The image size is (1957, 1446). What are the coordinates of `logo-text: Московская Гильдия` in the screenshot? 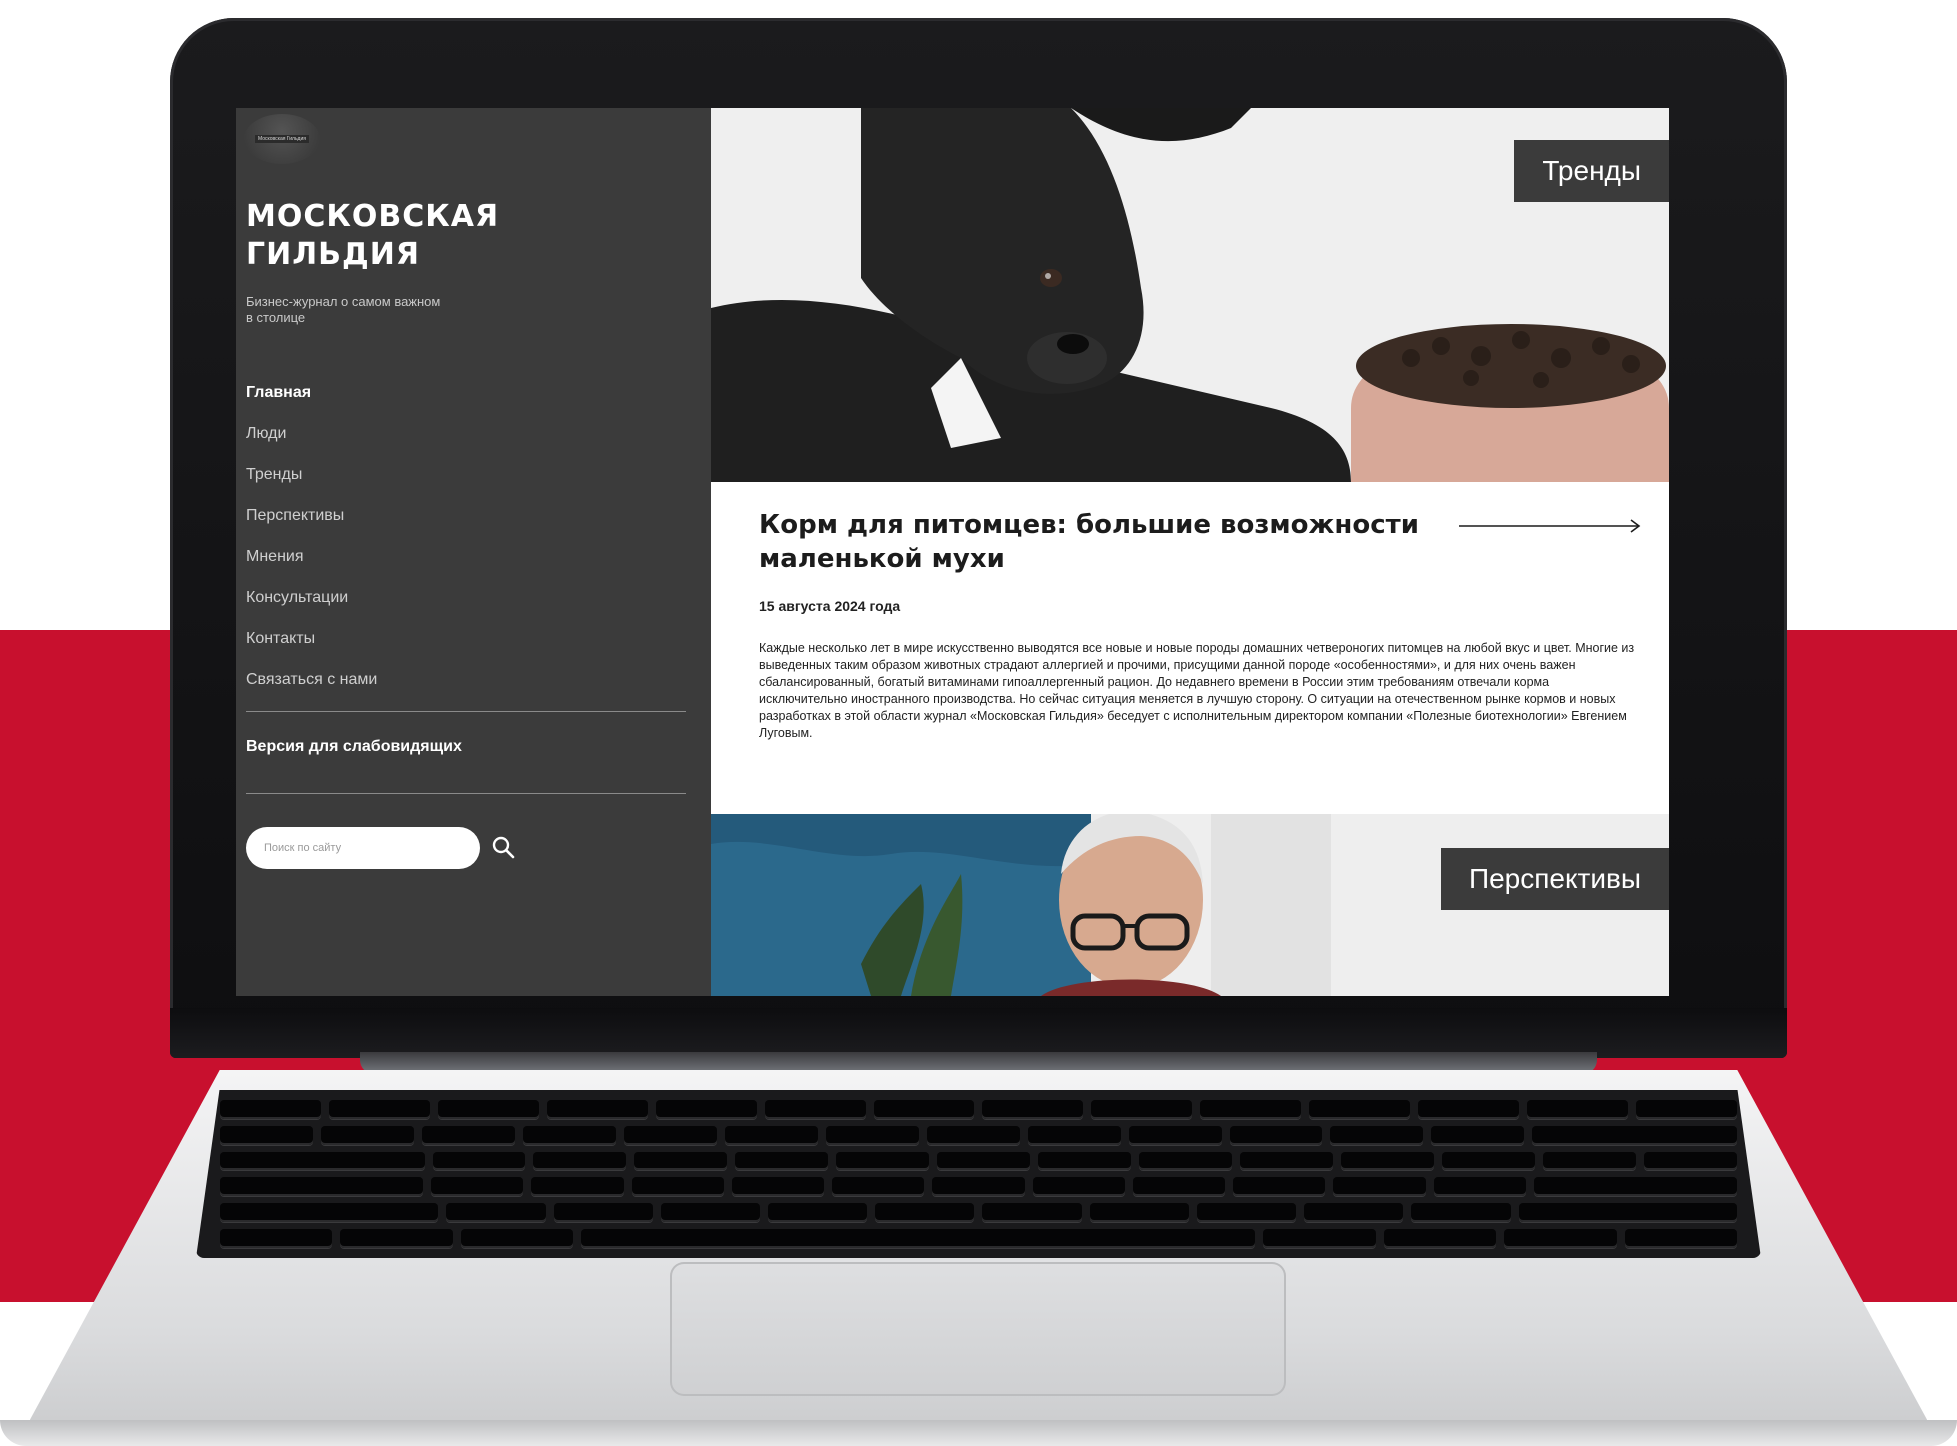 It's located at (282, 139).